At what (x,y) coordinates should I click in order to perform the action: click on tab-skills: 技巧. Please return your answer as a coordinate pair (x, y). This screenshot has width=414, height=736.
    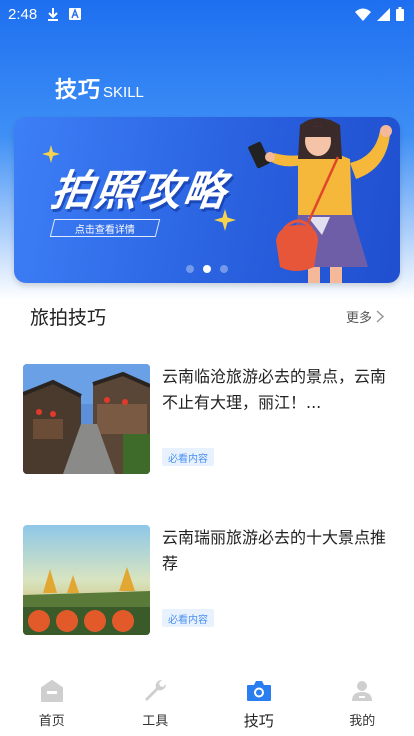
    Looking at the image, I should click on (259, 702).